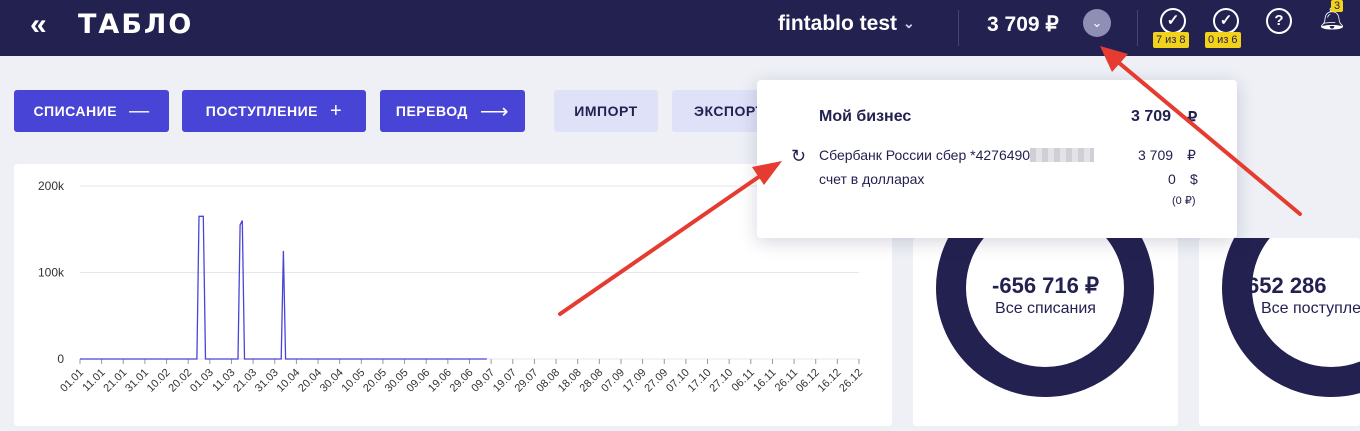 The height and width of the screenshot is (431, 1360). I want to click on collapse-menu-icon: «, so click(38, 25).